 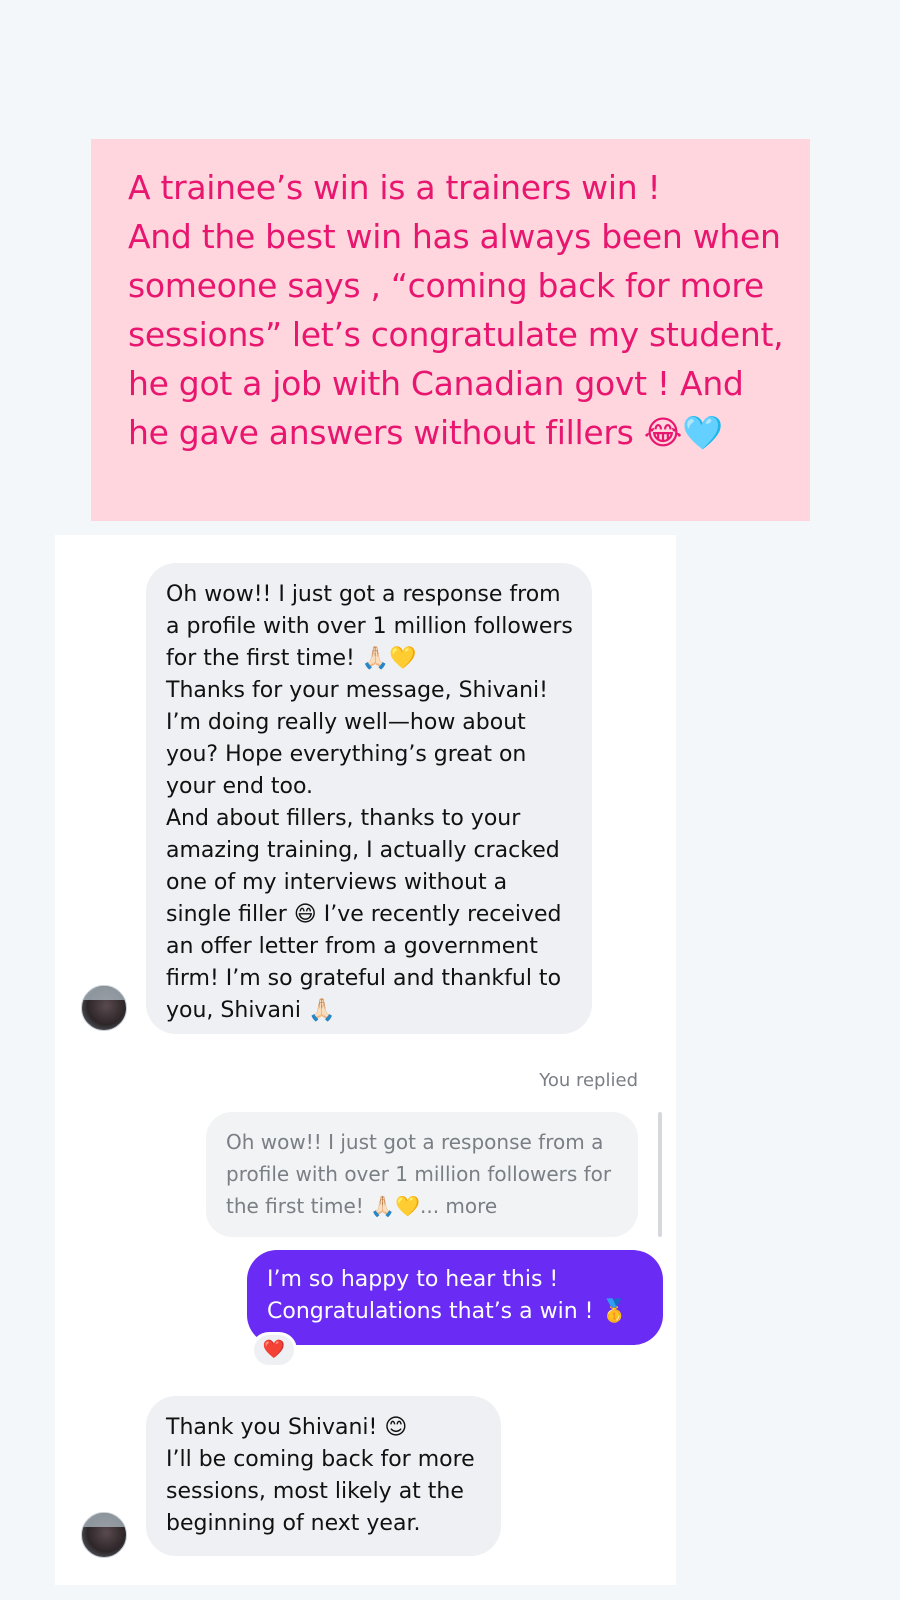 What do you see at coordinates (588, 1080) in the screenshot?
I see `reply-status-label: You replied` at bounding box center [588, 1080].